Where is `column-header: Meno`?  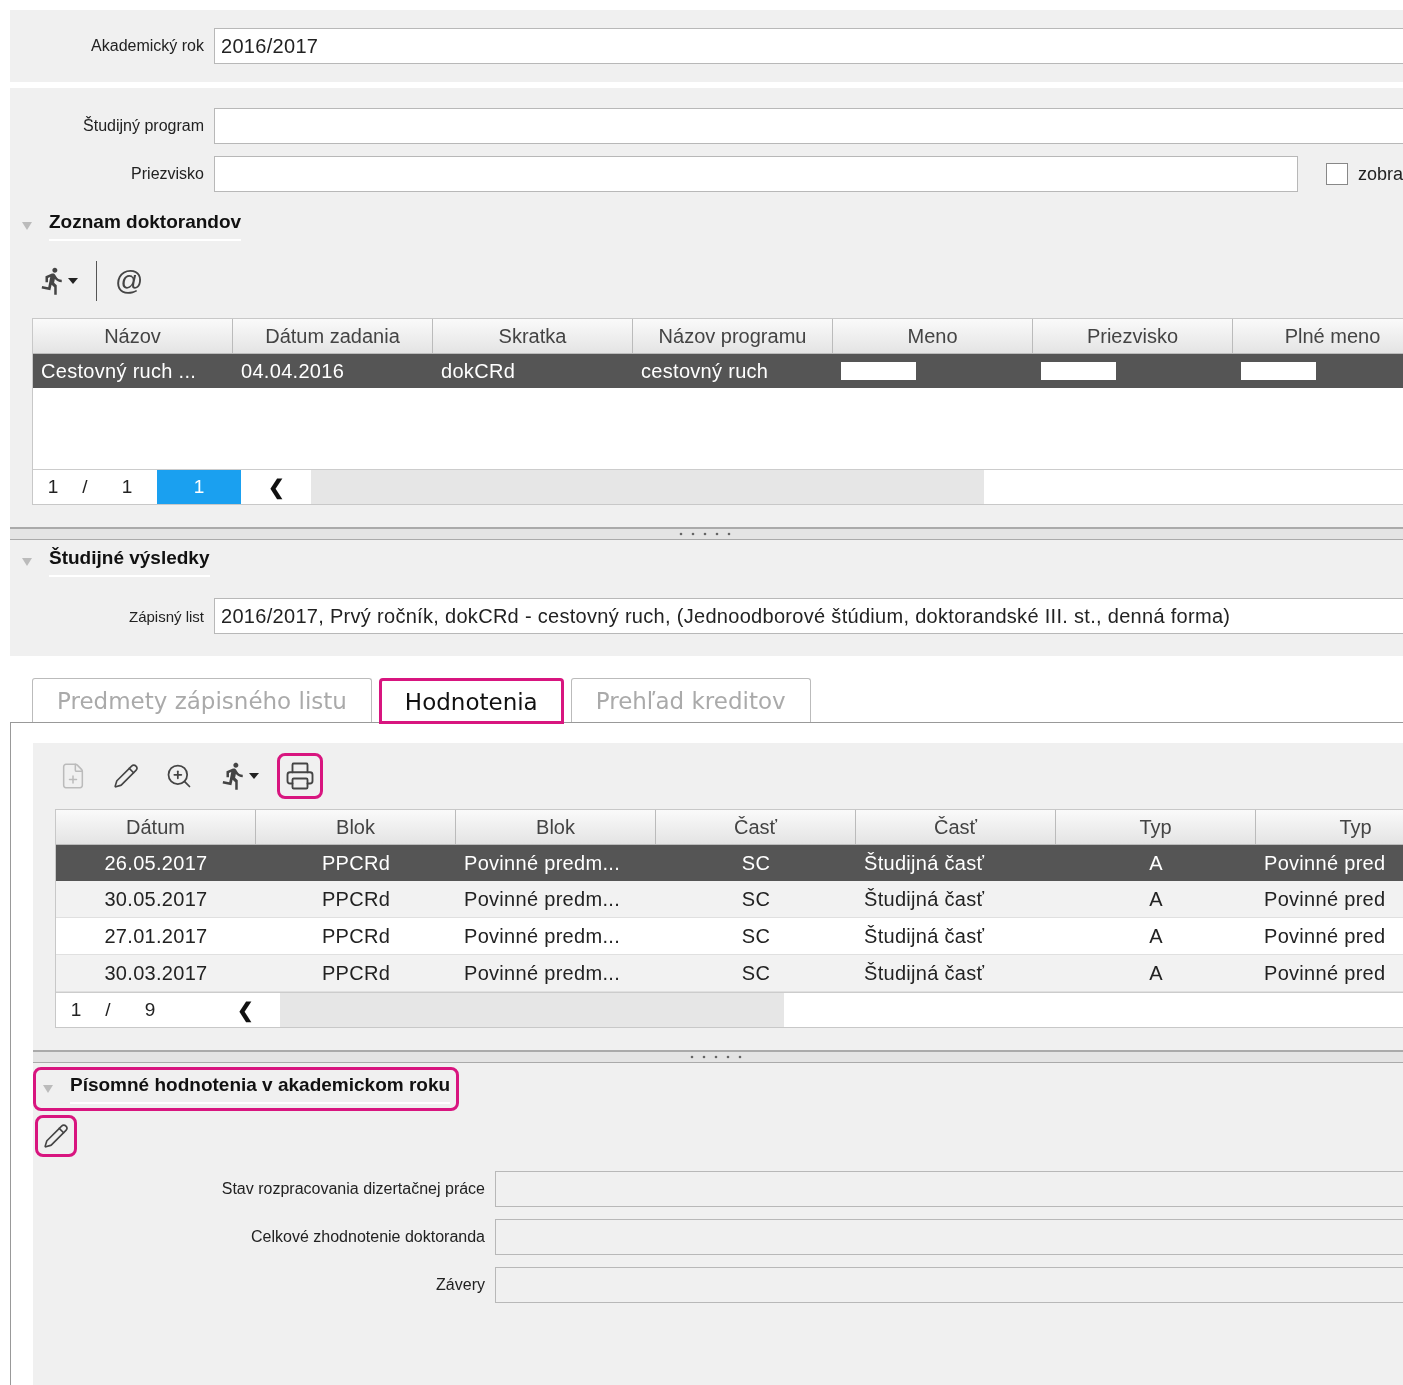
column-header: Meno is located at coordinates (933, 336).